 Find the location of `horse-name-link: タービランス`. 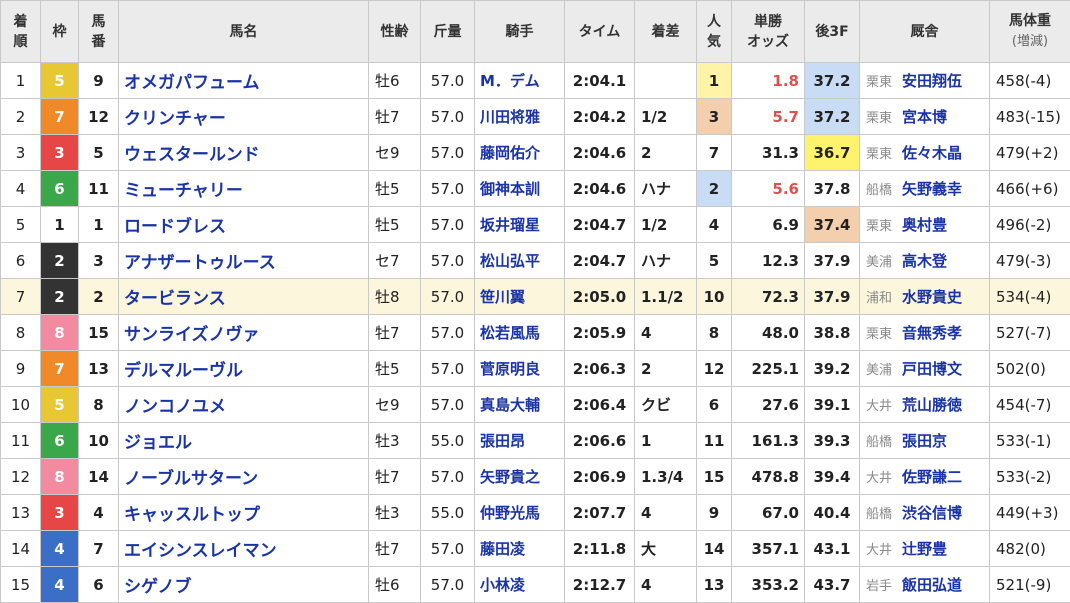

horse-name-link: タービランス is located at coordinates (244, 297).